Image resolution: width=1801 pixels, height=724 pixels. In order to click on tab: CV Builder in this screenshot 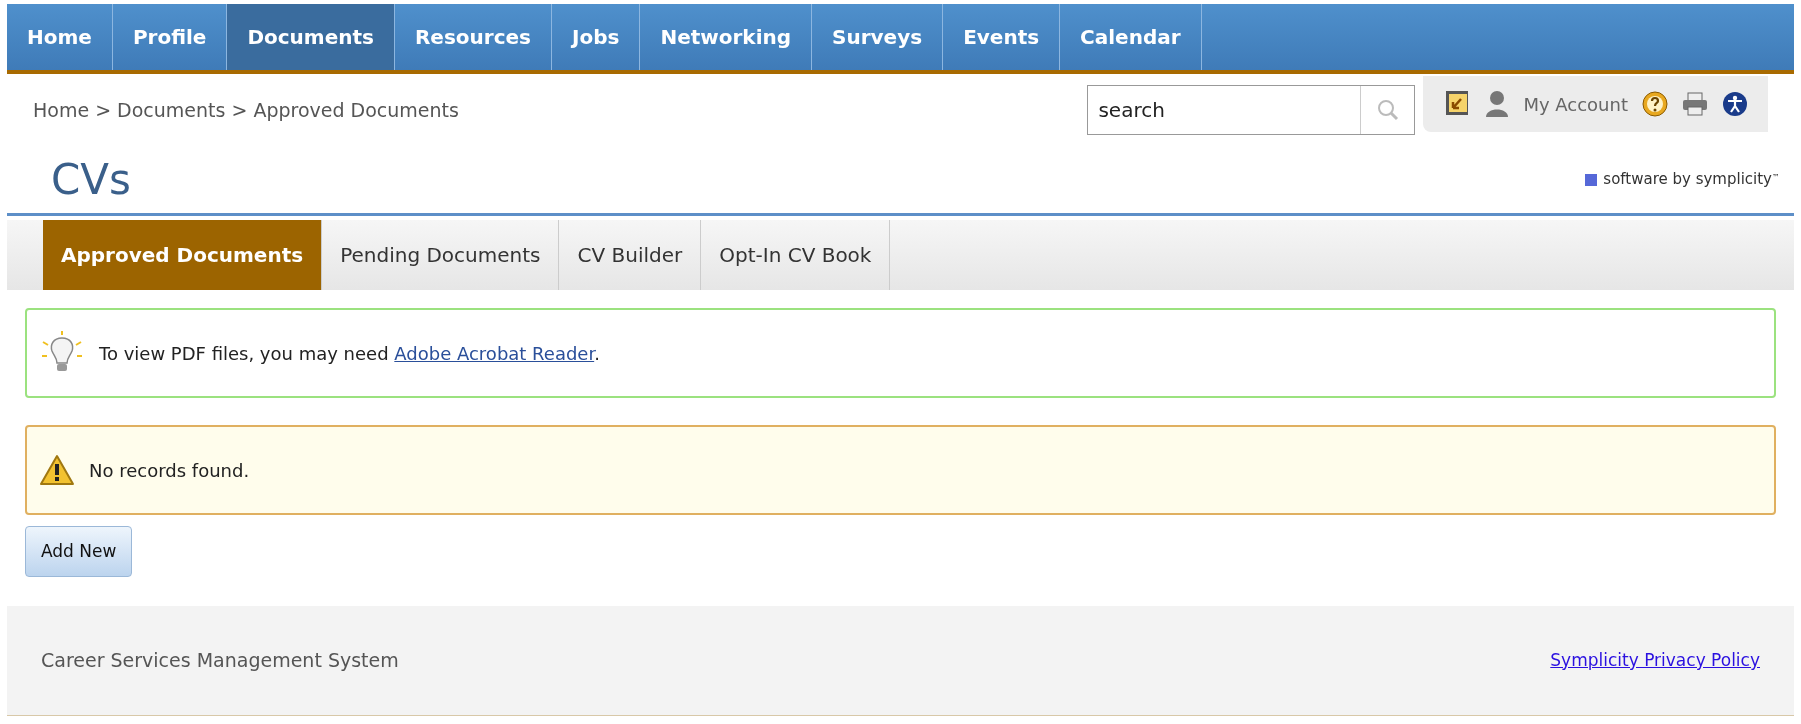, I will do `click(630, 255)`.